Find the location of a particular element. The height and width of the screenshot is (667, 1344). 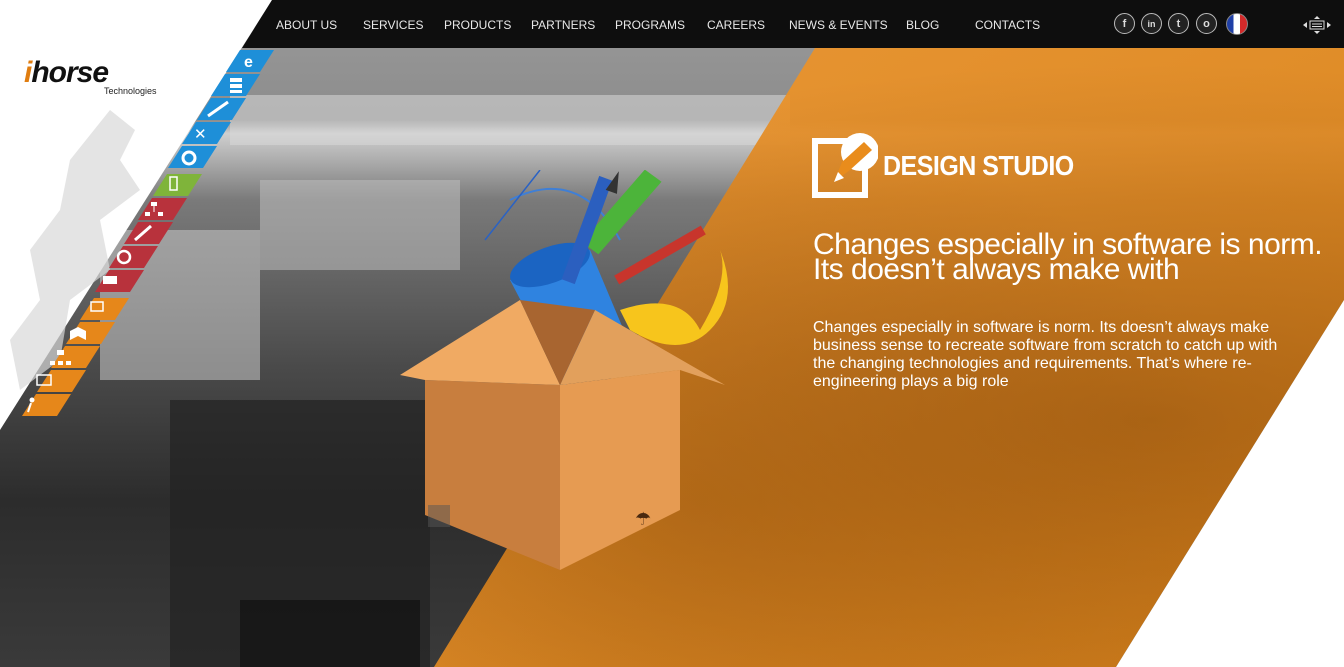

nav-services: SERVICES is located at coordinates (393, 25).